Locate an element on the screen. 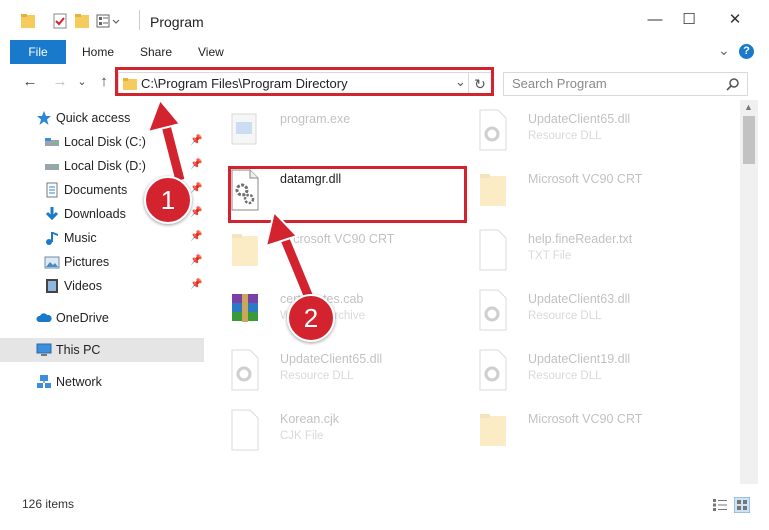 This screenshot has width=769, height=530. annotation-arrows is located at coordinates (231, 200).